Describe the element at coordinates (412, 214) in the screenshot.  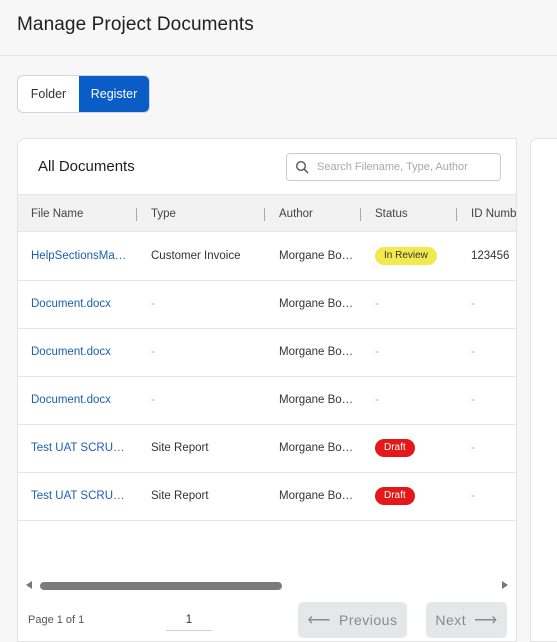
I see `column-header-status: Status` at that location.